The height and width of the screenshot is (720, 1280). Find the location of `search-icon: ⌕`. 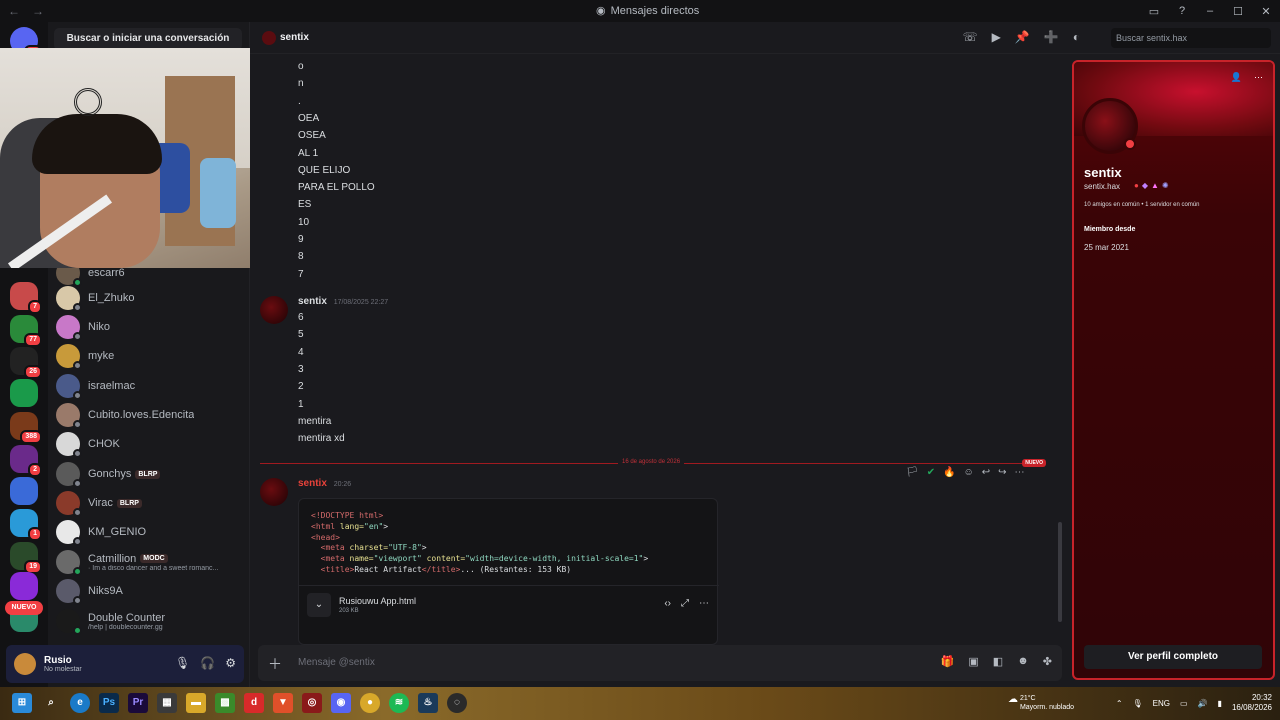

search-icon: ⌕ is located at coordinates (51, 703).